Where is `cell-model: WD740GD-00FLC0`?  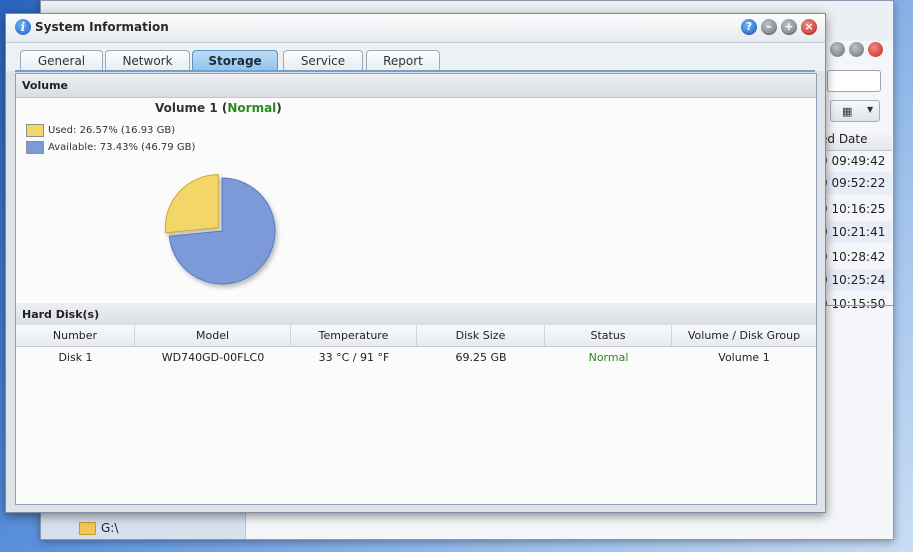
cell-model: WD740GD-00FLC0 is located at coordinates (213, 357).